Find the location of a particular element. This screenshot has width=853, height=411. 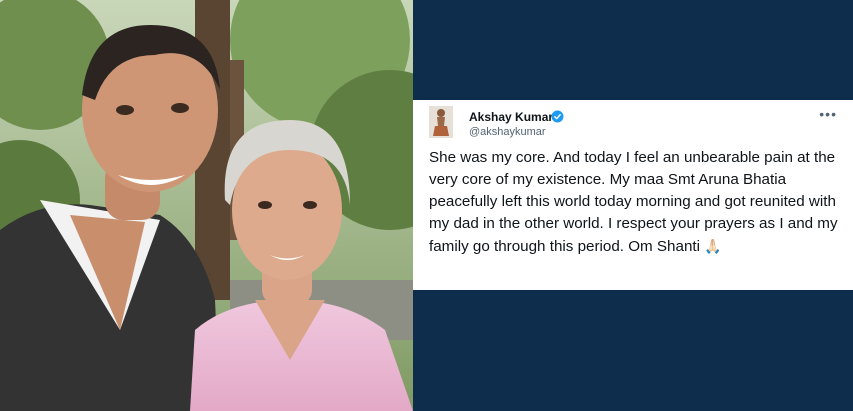

praying-hands-emoji: 🙏🏻 is located at coordinates (713, 246).